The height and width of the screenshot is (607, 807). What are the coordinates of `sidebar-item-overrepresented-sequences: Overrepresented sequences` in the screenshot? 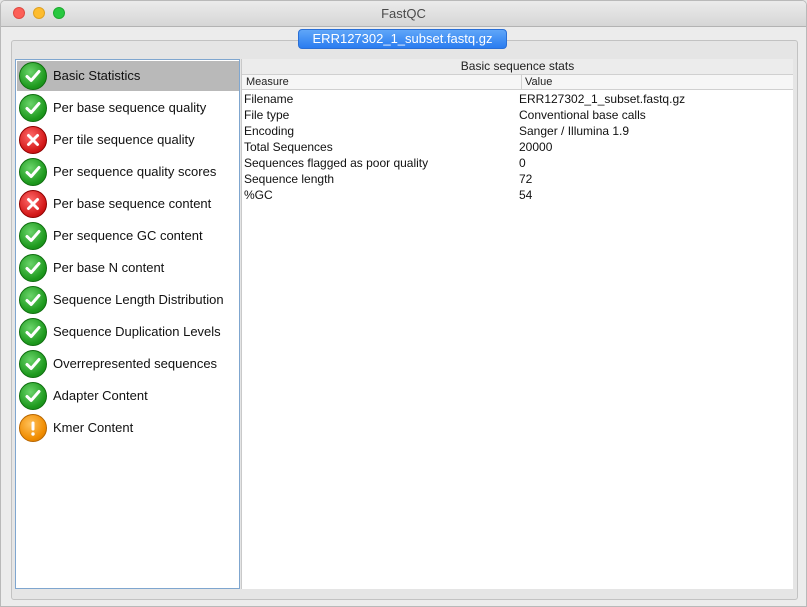 It's located at (128, 364).